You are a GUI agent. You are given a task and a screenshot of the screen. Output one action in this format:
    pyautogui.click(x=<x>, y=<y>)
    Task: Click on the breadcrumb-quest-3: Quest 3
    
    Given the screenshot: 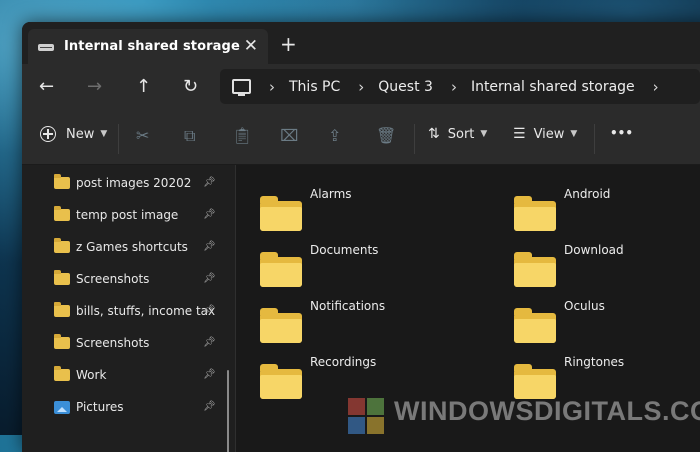 What is the action you would take?
    pyautogui.click(x=405, y=87)
    